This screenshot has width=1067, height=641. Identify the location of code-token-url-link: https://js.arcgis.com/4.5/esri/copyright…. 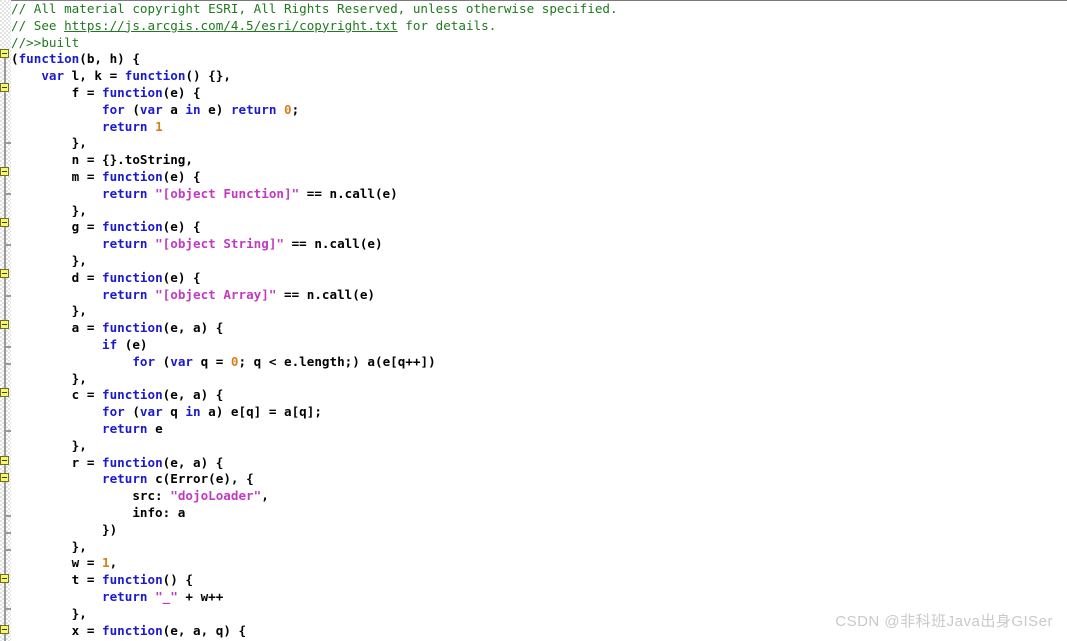
(231, 25).